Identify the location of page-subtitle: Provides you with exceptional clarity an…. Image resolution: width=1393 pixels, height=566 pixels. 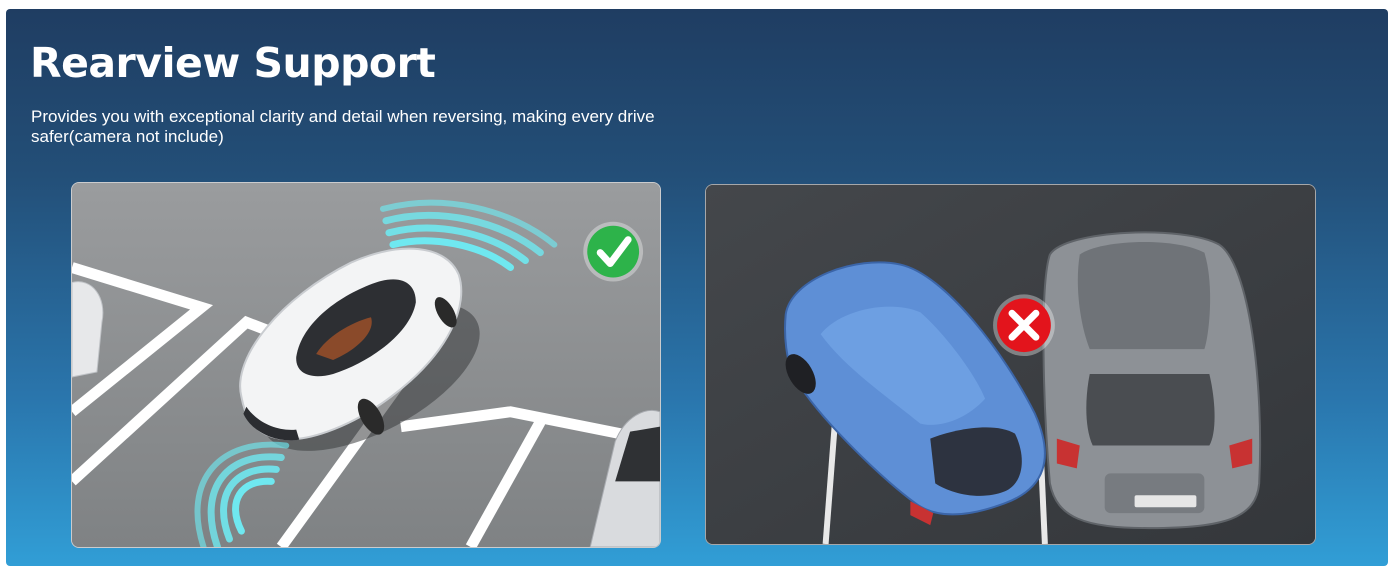
(343, 126).